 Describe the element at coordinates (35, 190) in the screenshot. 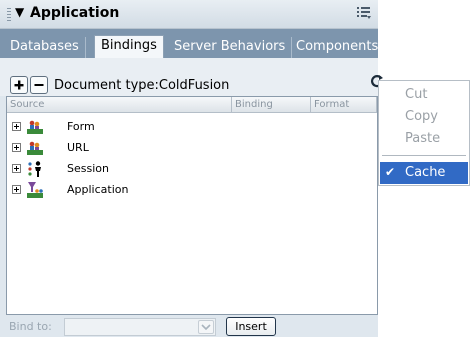

I see `application-icon` at that location.